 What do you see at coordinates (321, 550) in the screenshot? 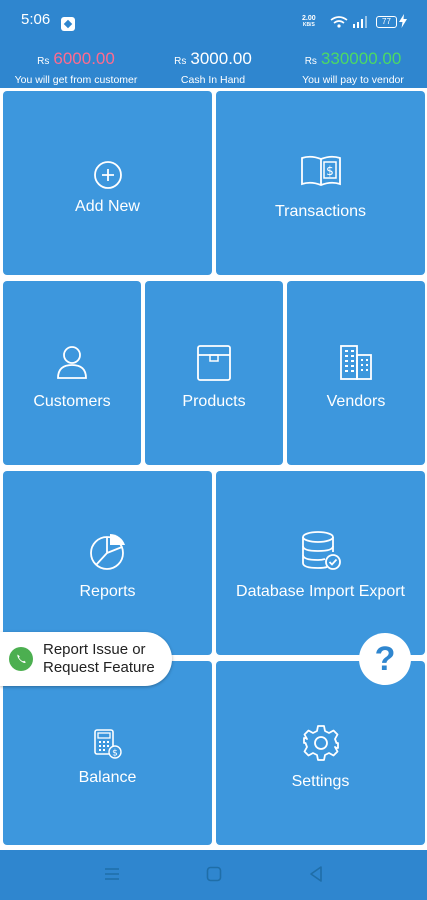
I see `database-check-icon` at bounding box center [321, 550].